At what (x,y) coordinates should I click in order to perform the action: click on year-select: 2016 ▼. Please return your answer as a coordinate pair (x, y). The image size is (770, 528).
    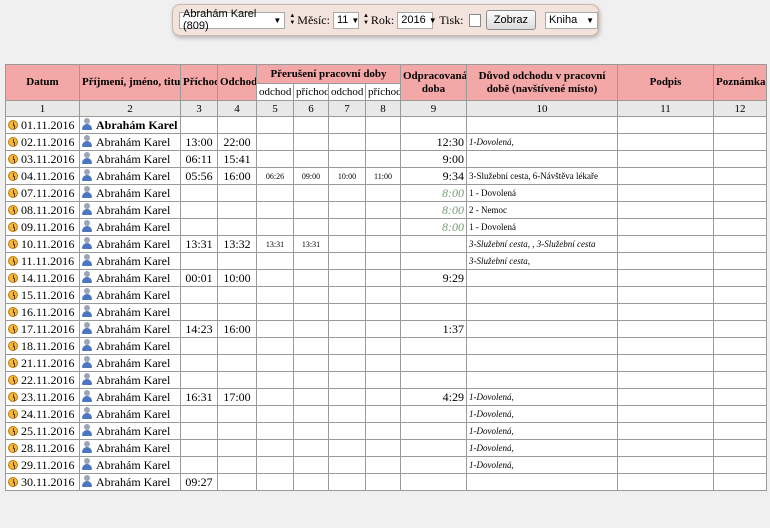
    Looking at the image, I should click on (417, 20).